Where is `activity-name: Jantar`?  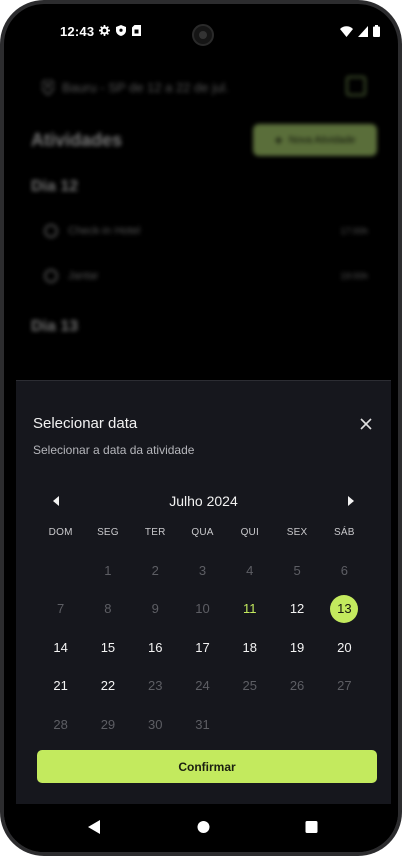 activity-name: Jantar is located at coordinates (83, 276).